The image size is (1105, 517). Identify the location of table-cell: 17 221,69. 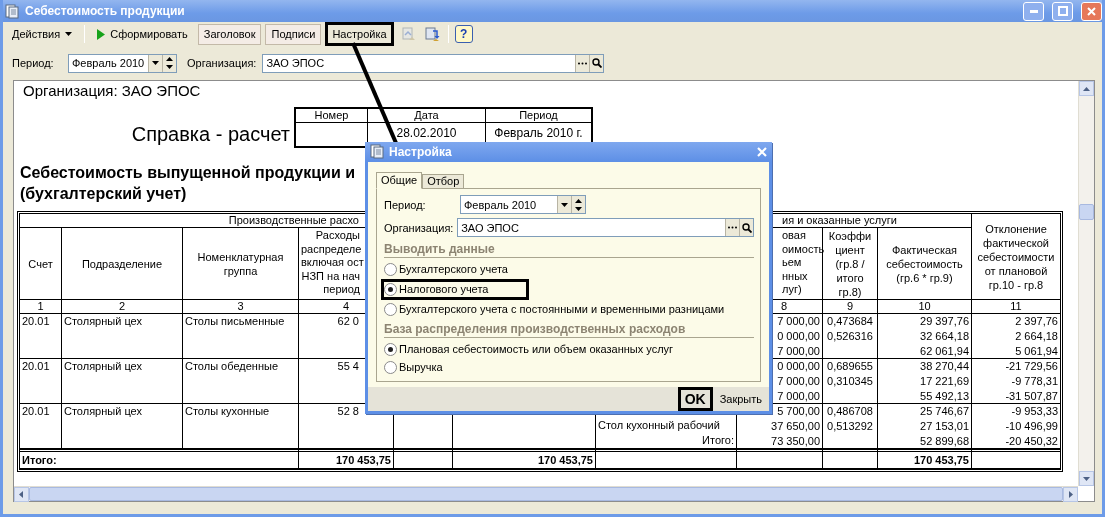
(944, 381).